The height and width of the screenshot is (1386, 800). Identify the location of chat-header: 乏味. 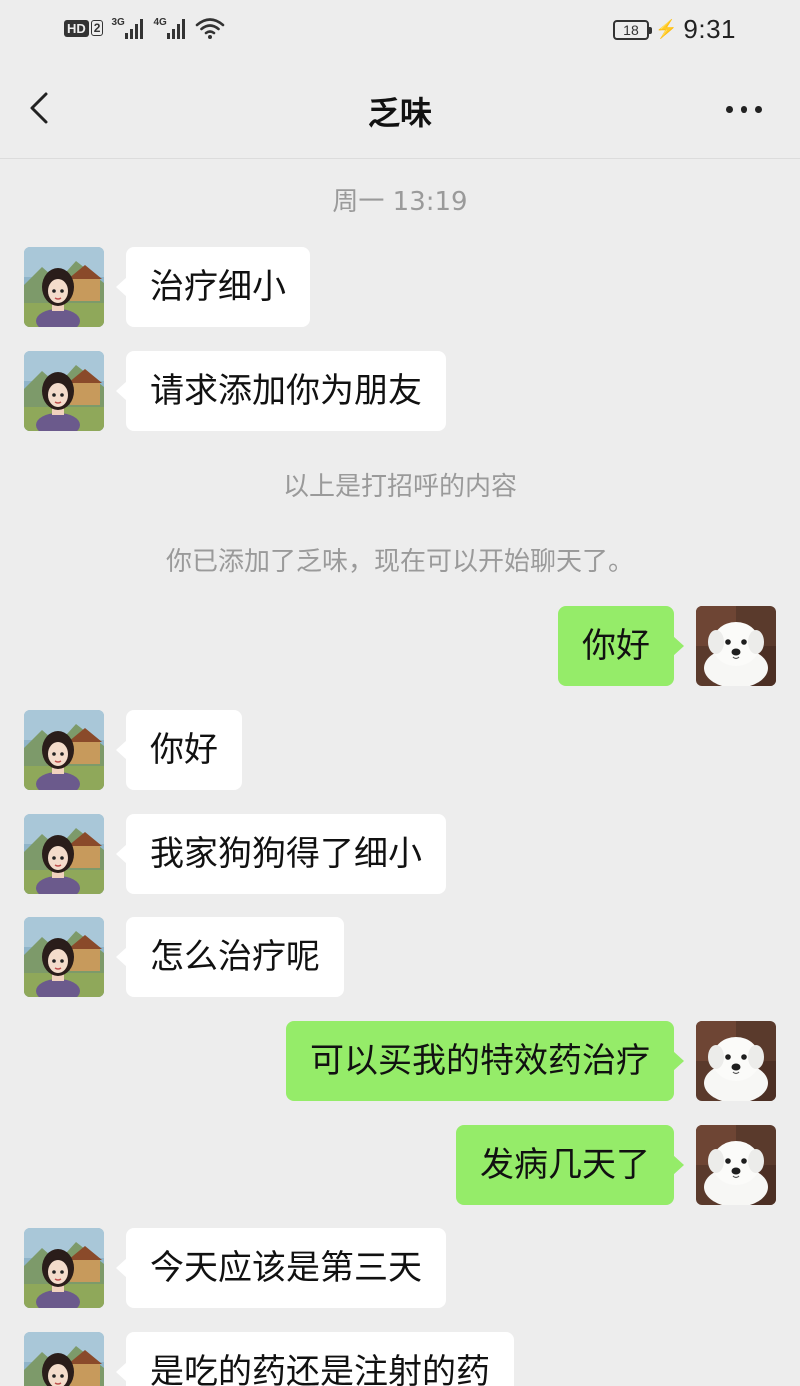
(400, 109).